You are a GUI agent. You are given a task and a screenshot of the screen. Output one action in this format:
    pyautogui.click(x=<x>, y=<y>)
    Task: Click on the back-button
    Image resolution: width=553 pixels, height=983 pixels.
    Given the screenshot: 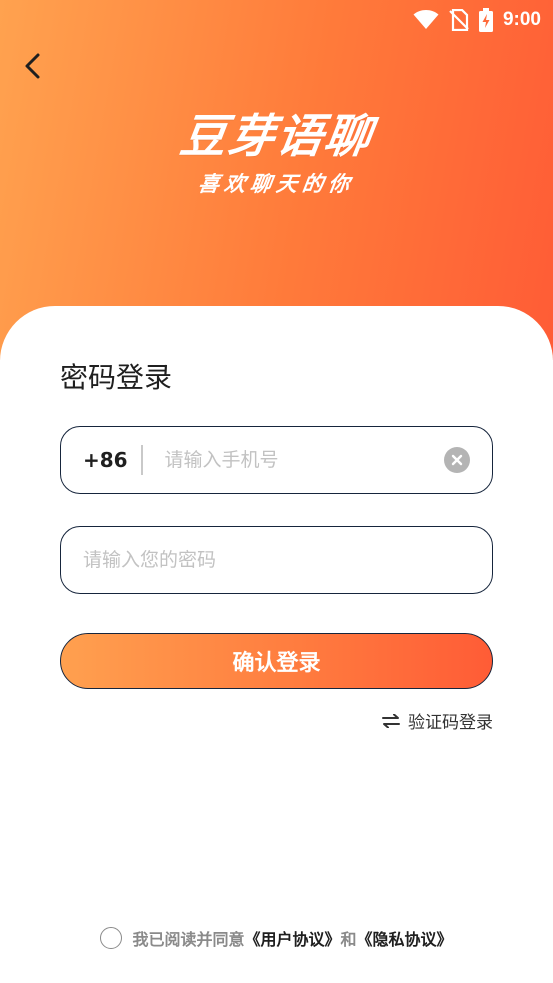 What is the action you would take?
    pyautogui.click(x=32, y=66)
    